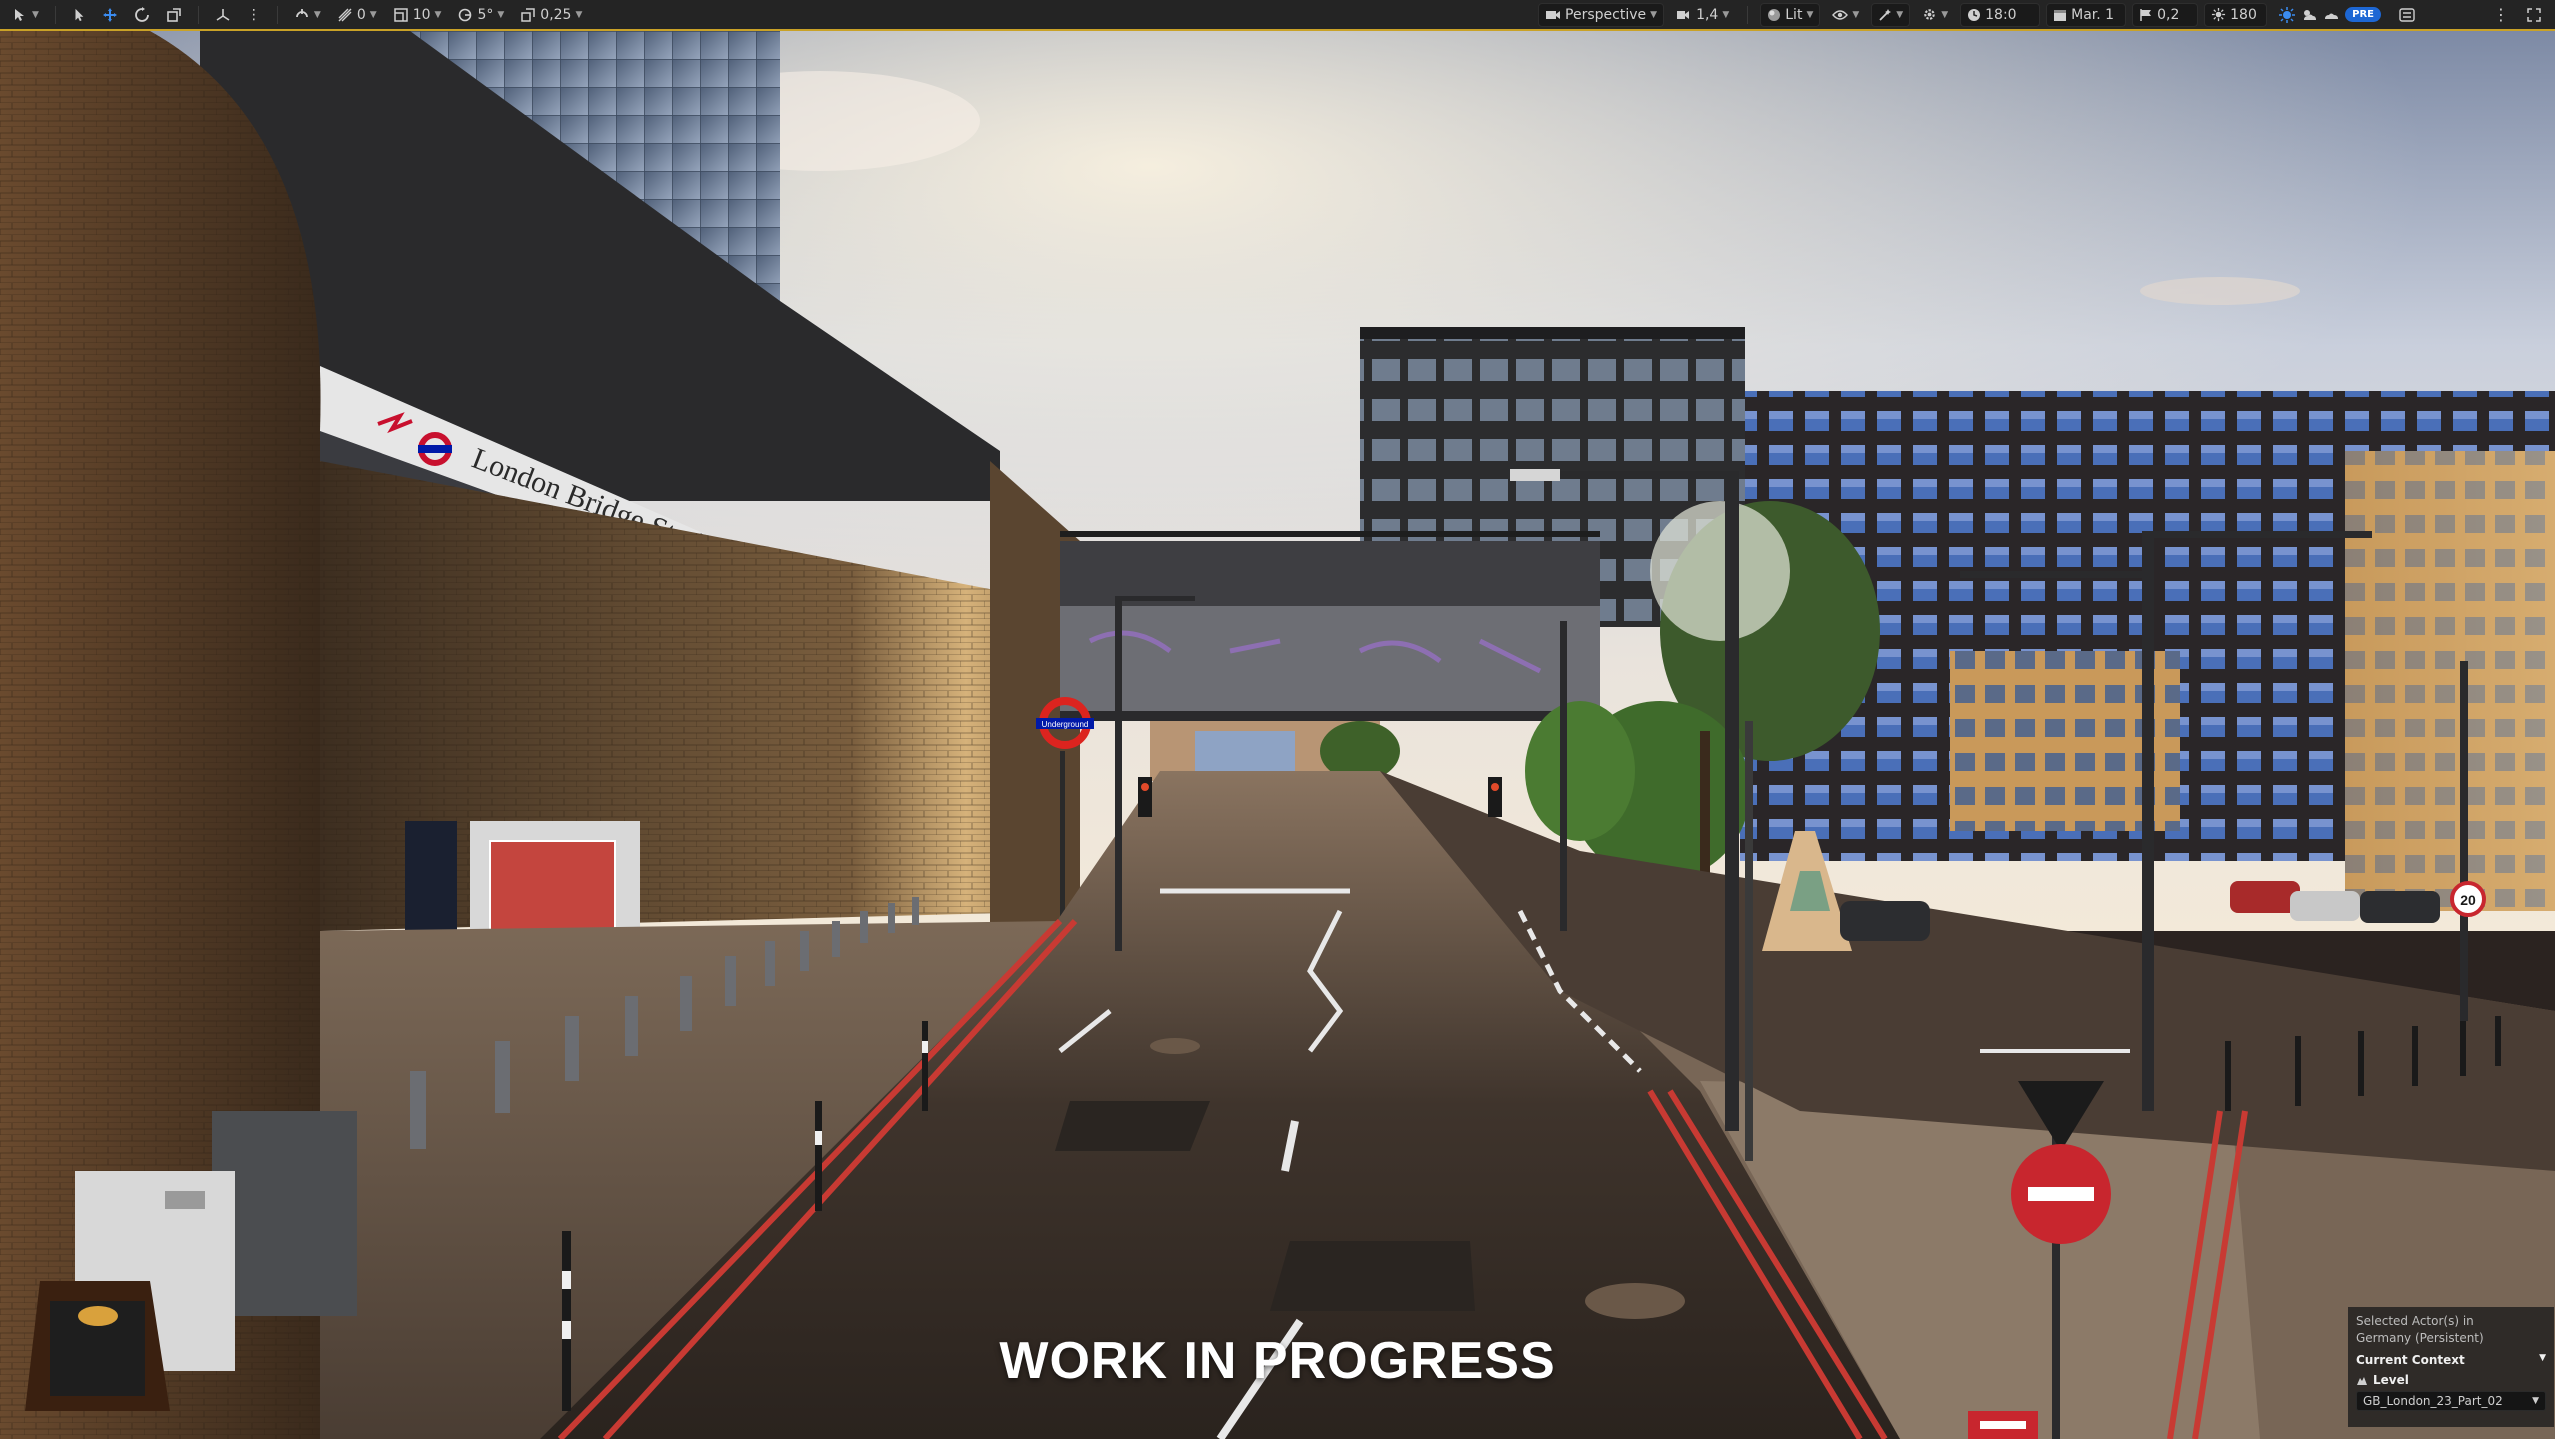 This screenshot has width=2555, height=1439. I want to click on gear-icon, so click(1929, 14).